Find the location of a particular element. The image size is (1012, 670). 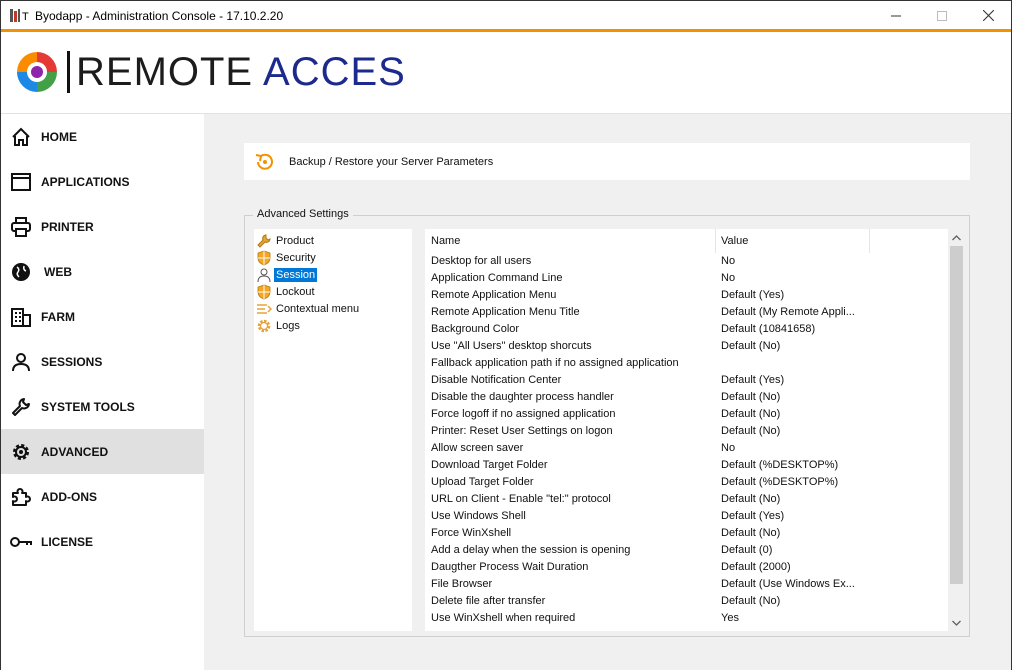

nav-label: WEB is located at coordinates (58, 271).